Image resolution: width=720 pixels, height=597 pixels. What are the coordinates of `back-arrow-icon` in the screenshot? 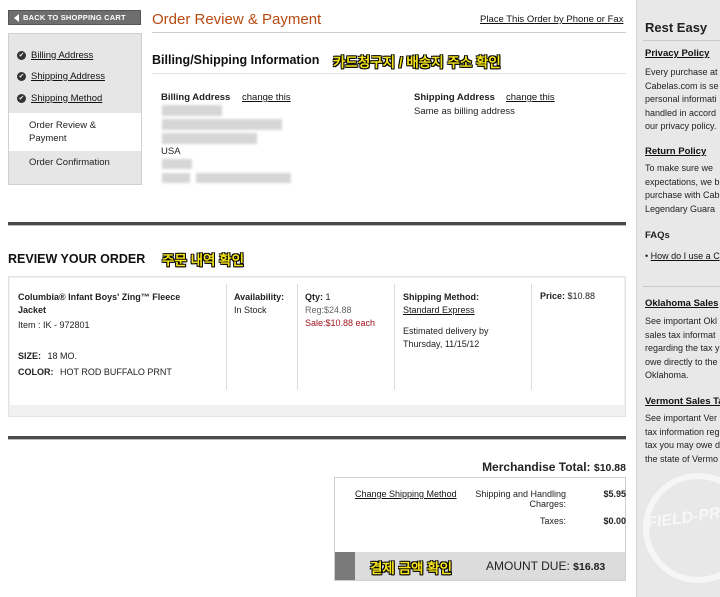 It's located at (16, 17).